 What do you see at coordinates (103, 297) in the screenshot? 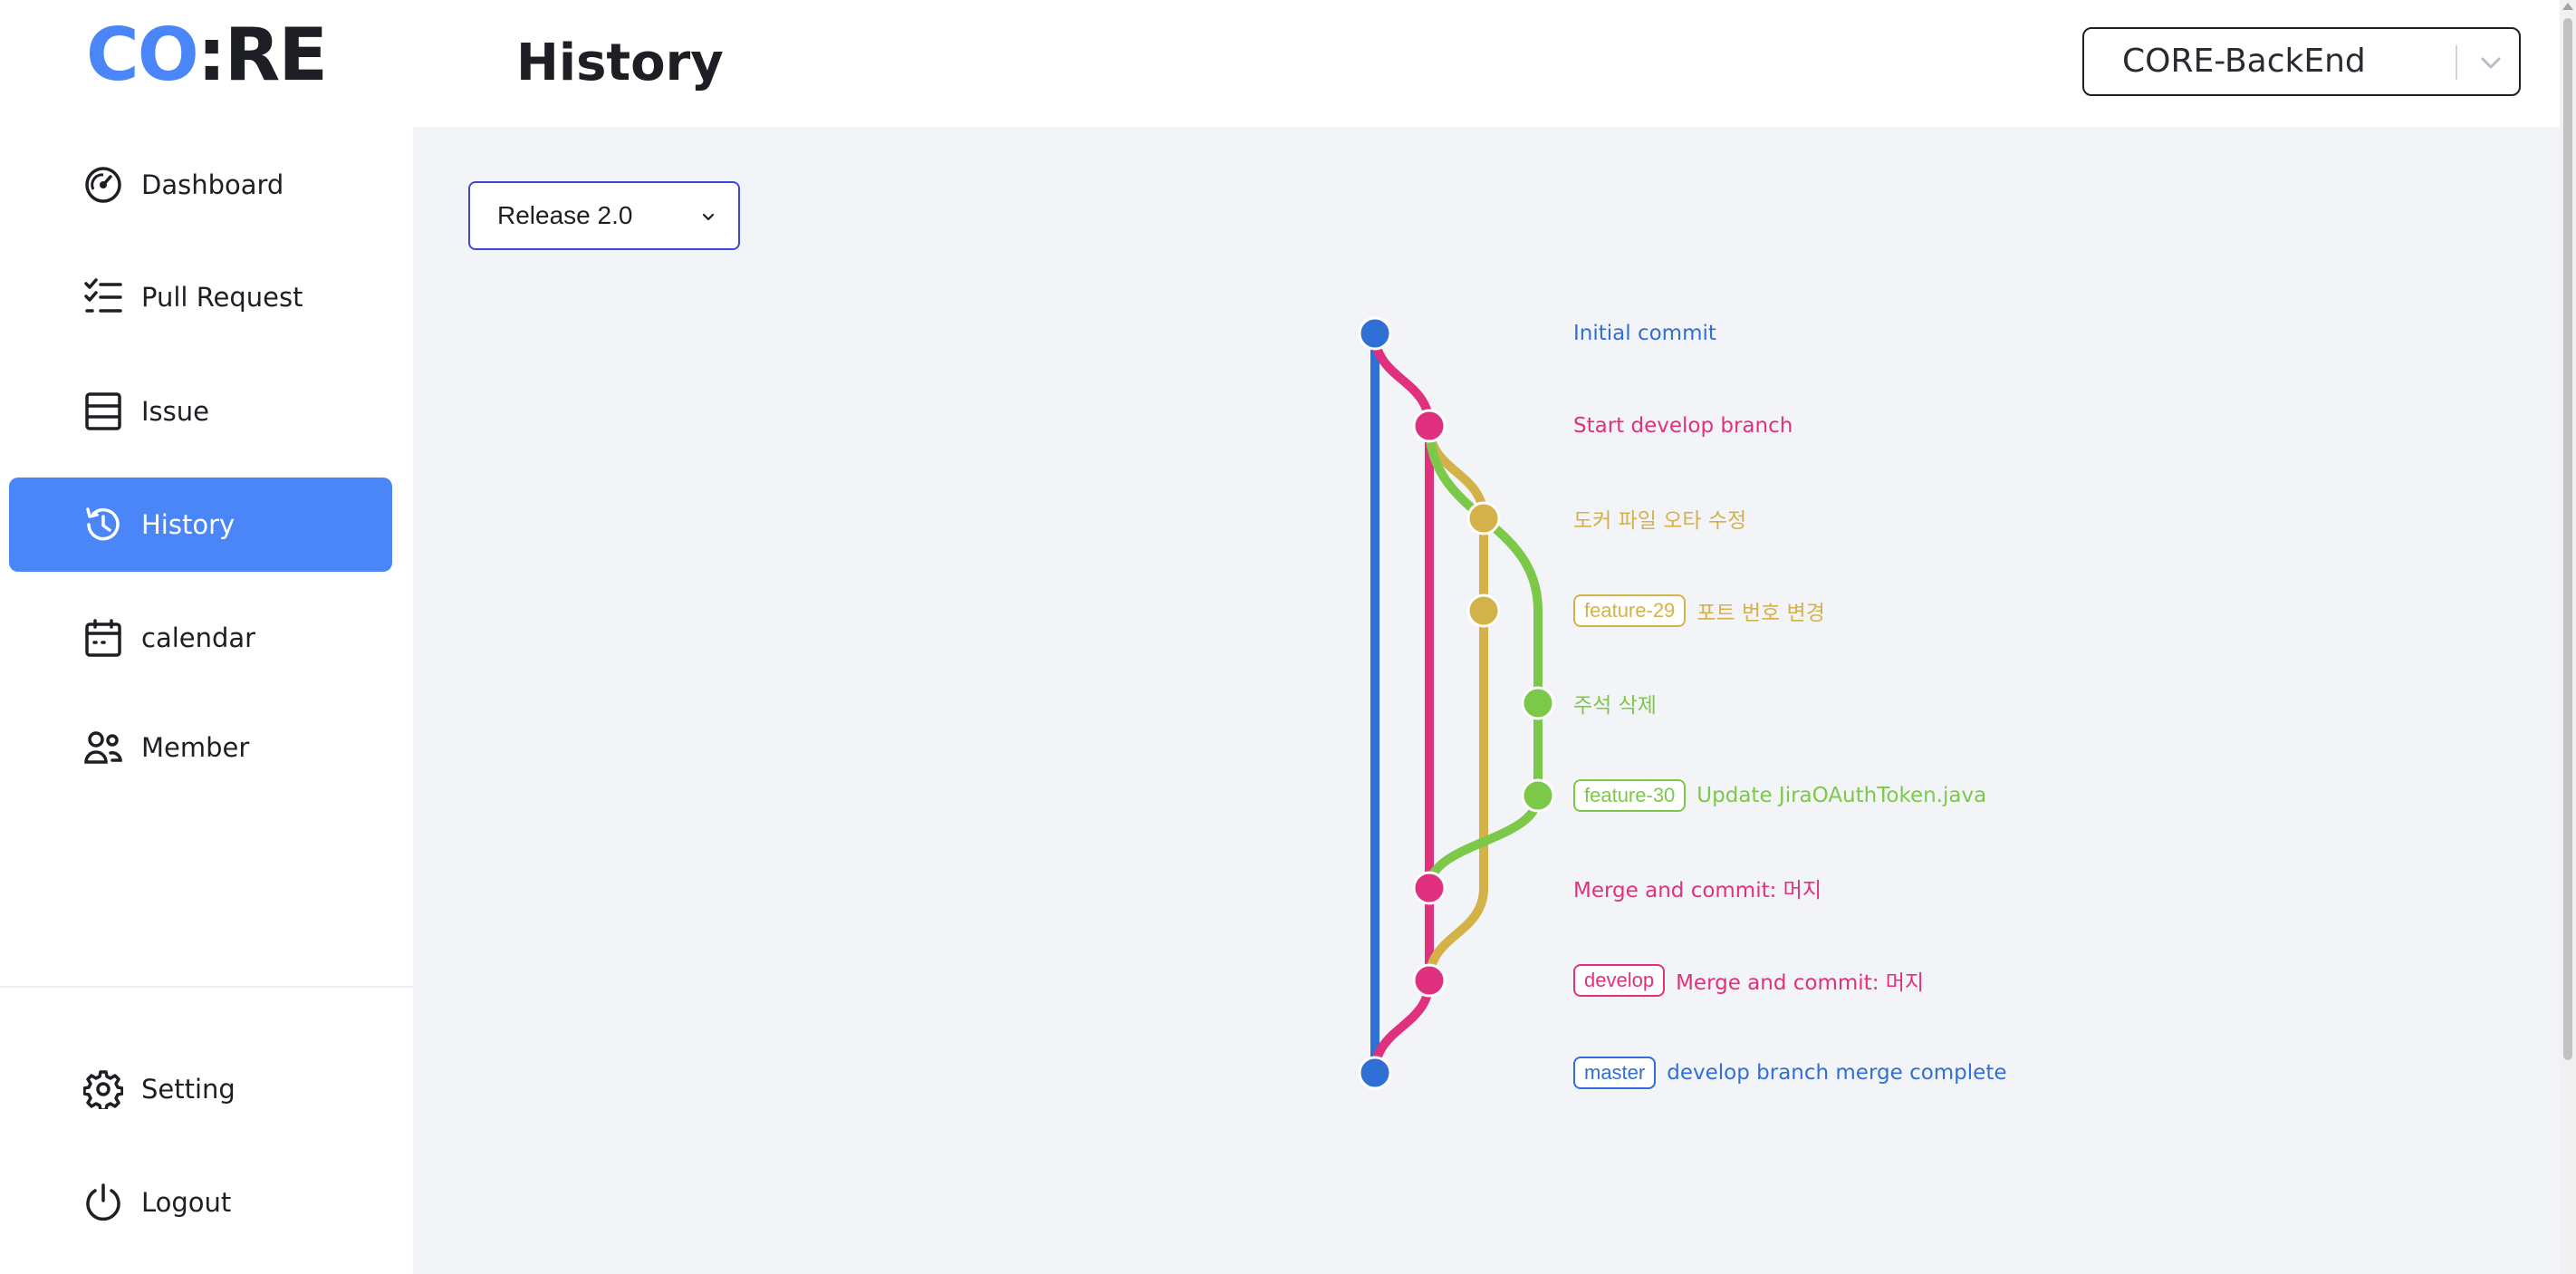
I see `checklist-icon` at bounding box center [103, 297].